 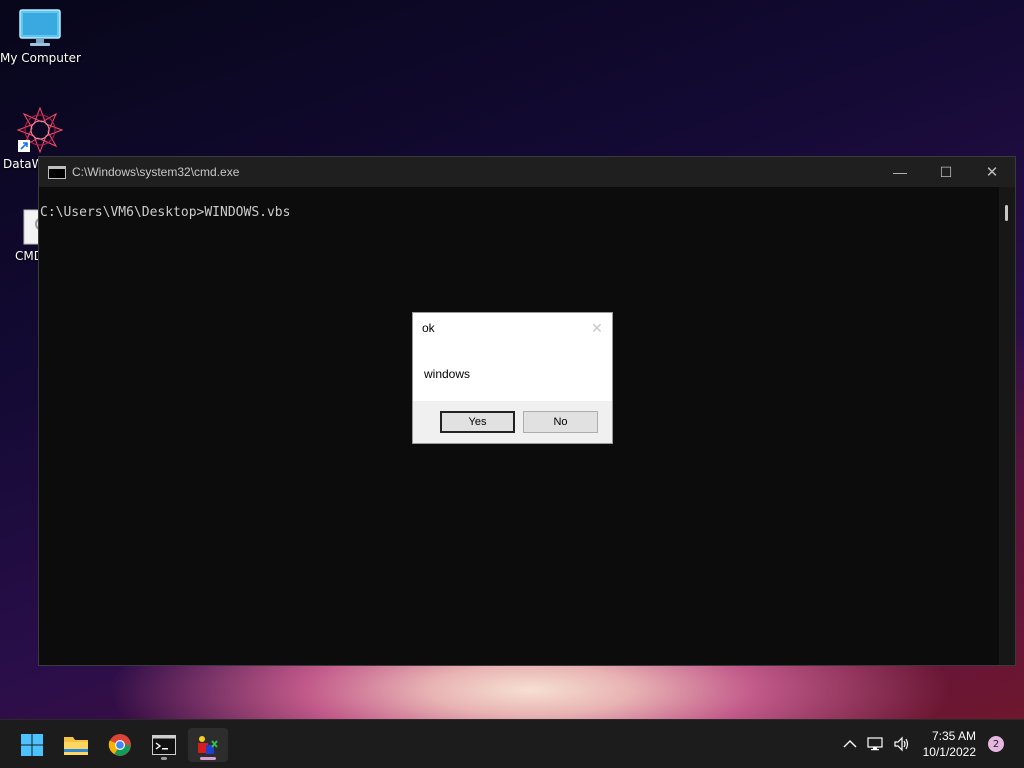 What do you see at coordinates (949, 744) in the screenshot?
I see `clock: 7:35 AM 10/1/2022` at bounding box center [949, 744].